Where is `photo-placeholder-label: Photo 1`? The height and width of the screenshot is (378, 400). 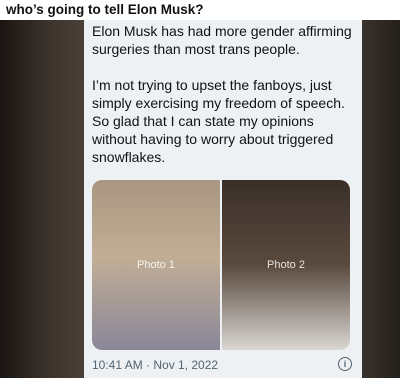
photo-placeholder-label: Photo 1 is located at coordinates (156, 265).